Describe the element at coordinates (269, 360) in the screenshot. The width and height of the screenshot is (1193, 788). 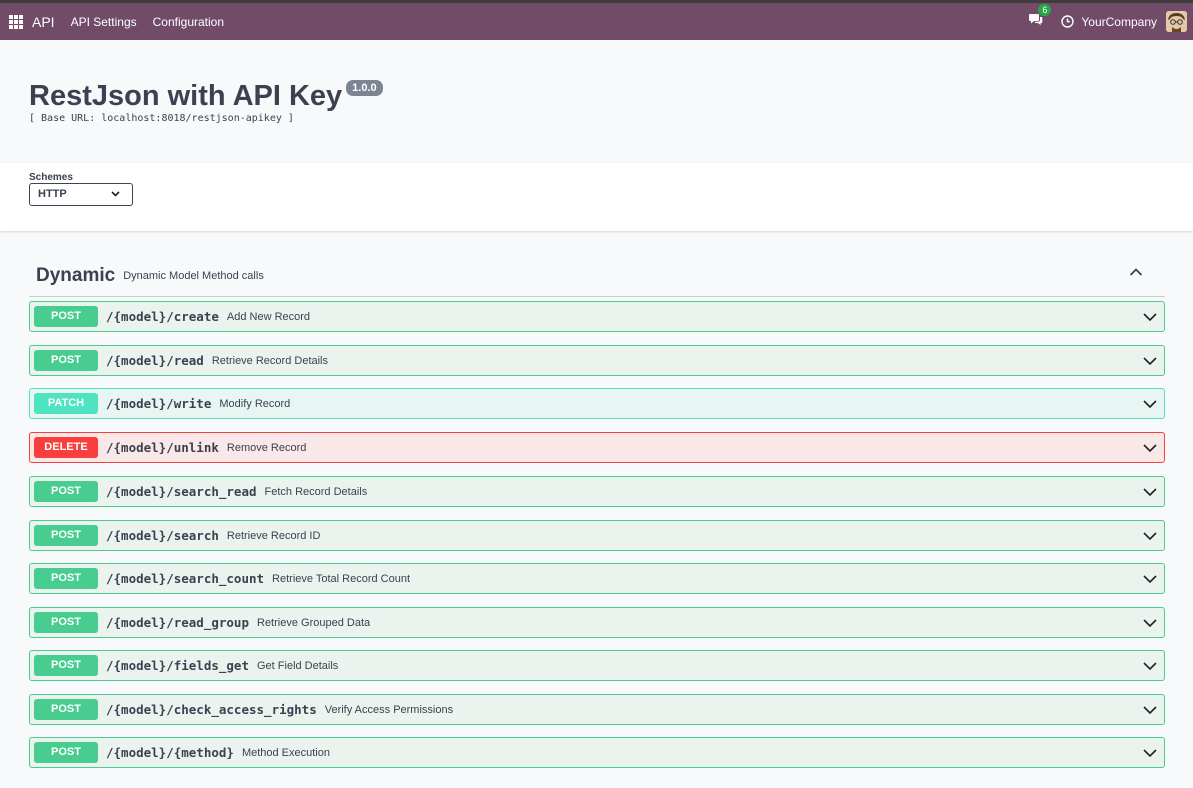
I see `operation-summary: Retrieve Record Details` at that location.